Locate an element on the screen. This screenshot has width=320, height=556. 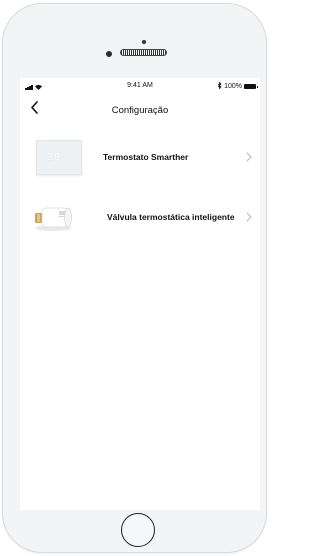
list-item-valve: Válvula termostática inteligente is located at coordinates (140, 218).